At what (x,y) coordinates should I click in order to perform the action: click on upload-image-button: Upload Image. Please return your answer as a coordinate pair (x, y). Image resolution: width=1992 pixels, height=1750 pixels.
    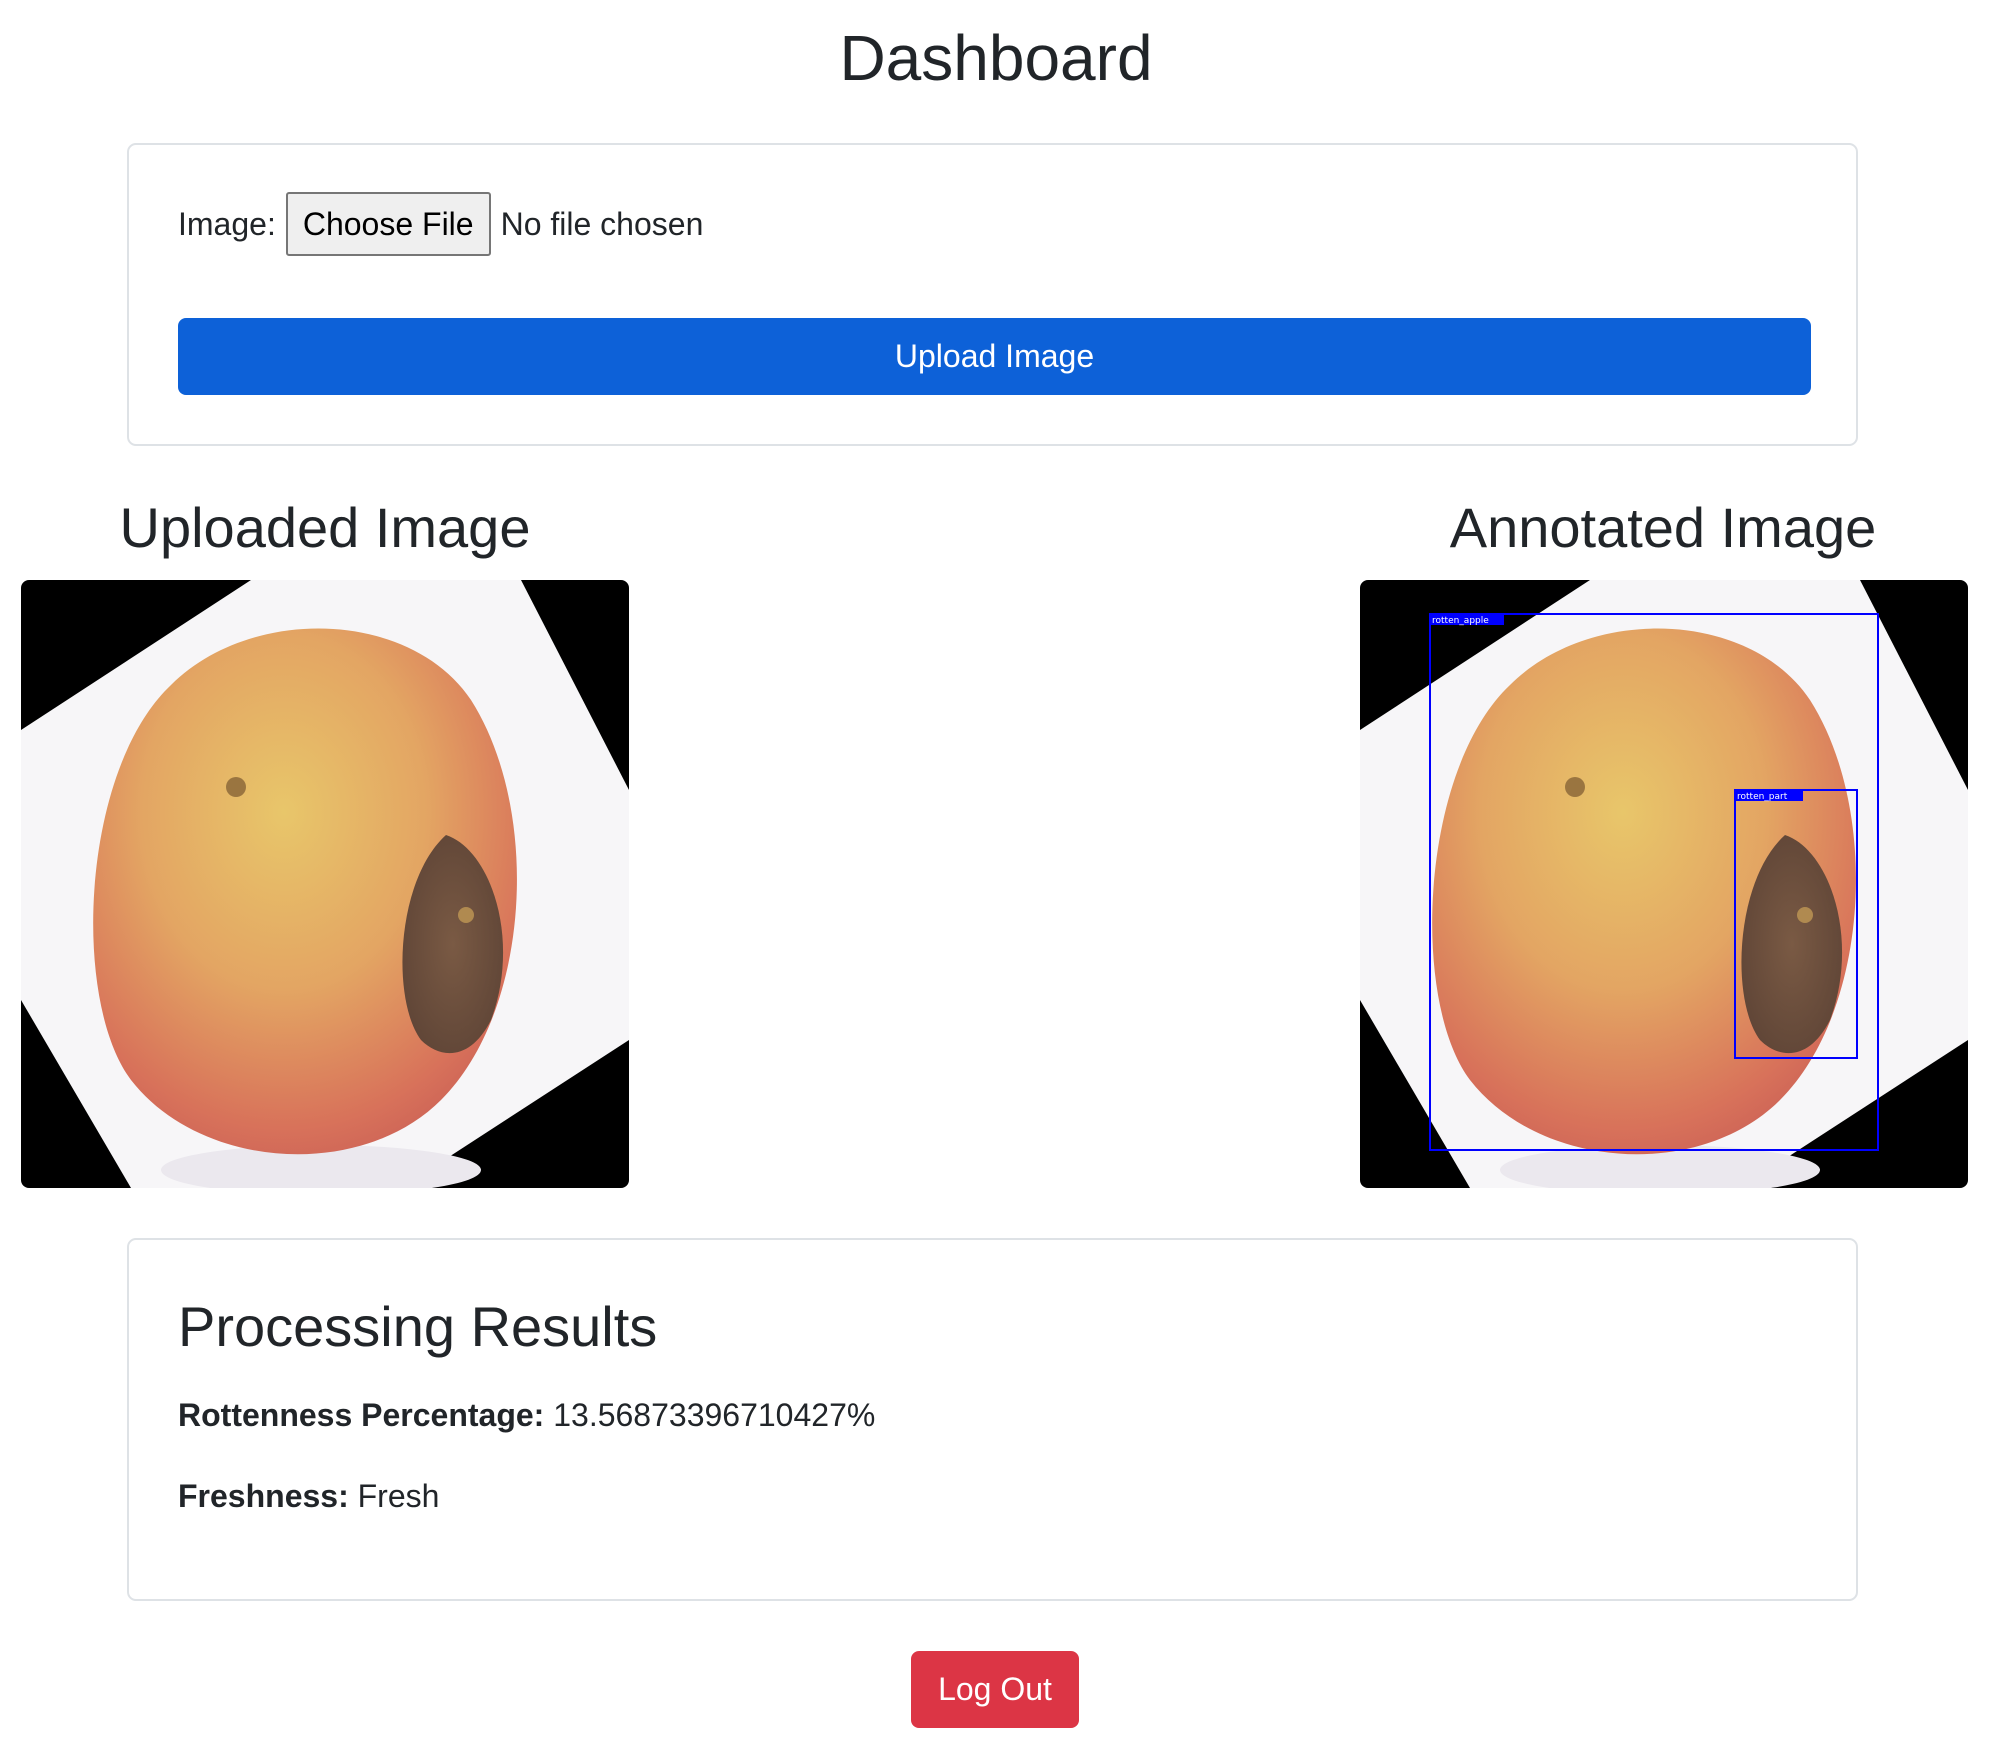
    Looking at the image, I should click on (994, 356).